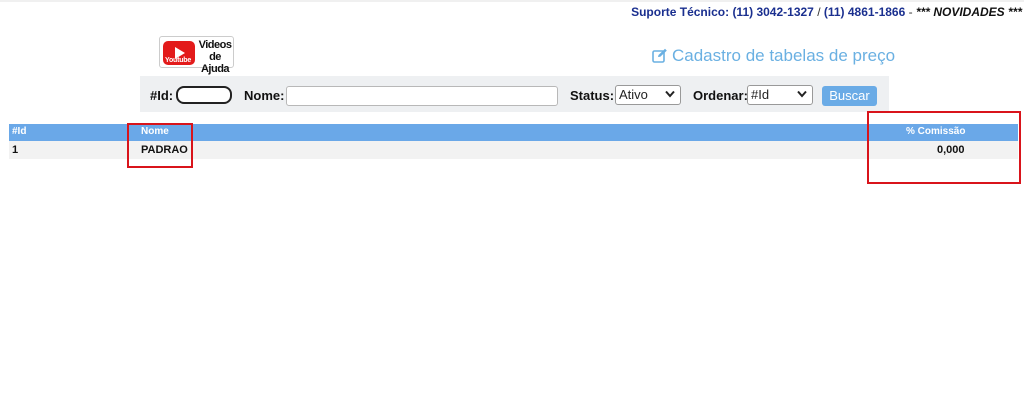  I want to click on cell-id: 1, so click(15, 150).